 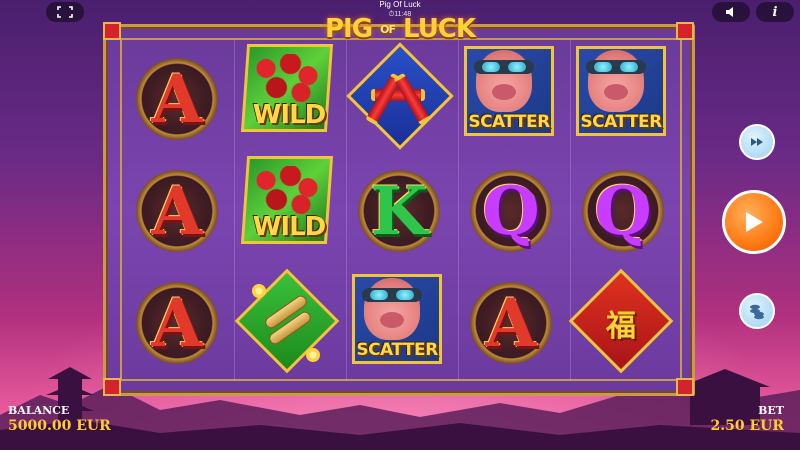 I want to click on game-title: Pig Of Luck, so click(x=400, y=4).